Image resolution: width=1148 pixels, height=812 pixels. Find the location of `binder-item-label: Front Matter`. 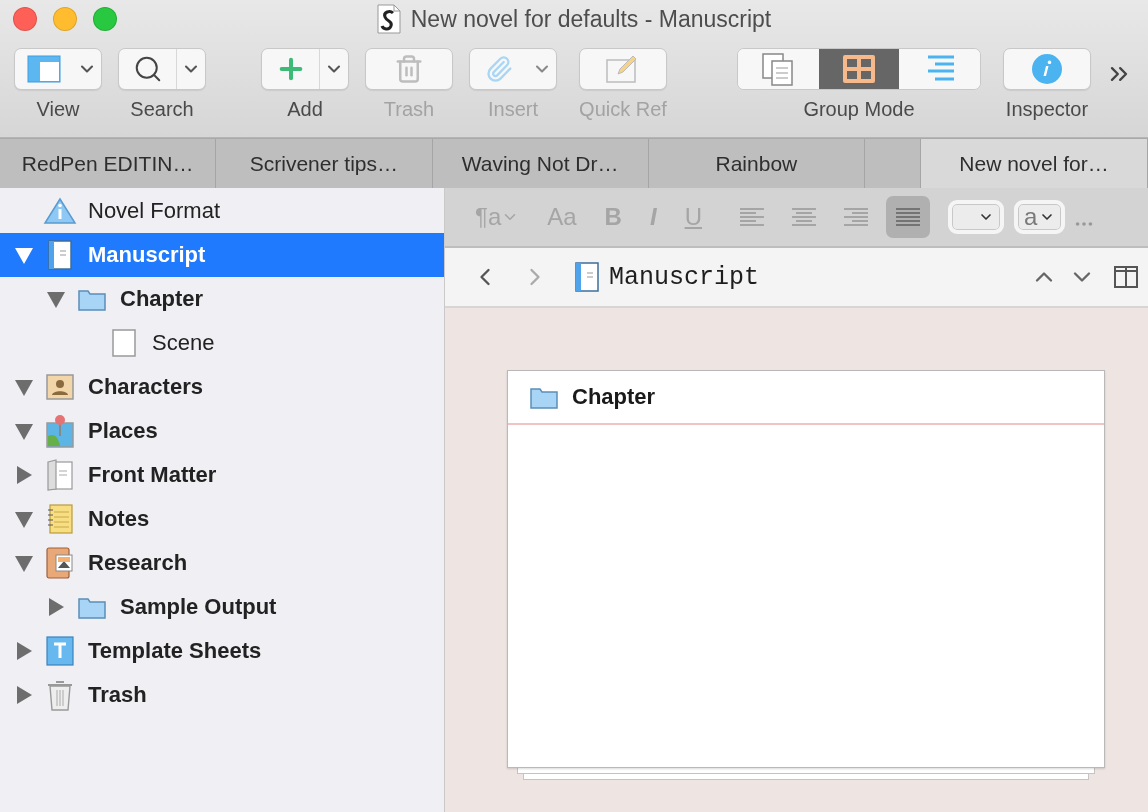

binder-item-label: Front Matter is located at coordinates (152, 475).